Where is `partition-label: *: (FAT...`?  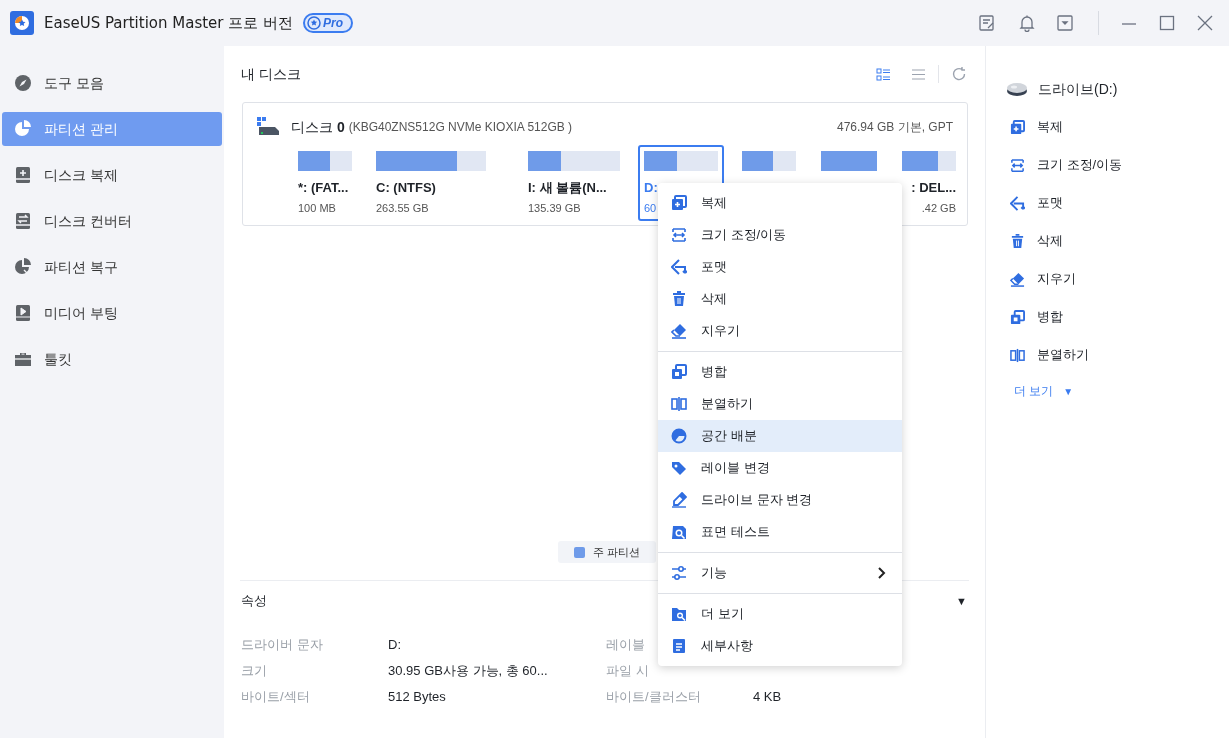 partition-label: *: (FAT... is located at coordinates (323, 188).